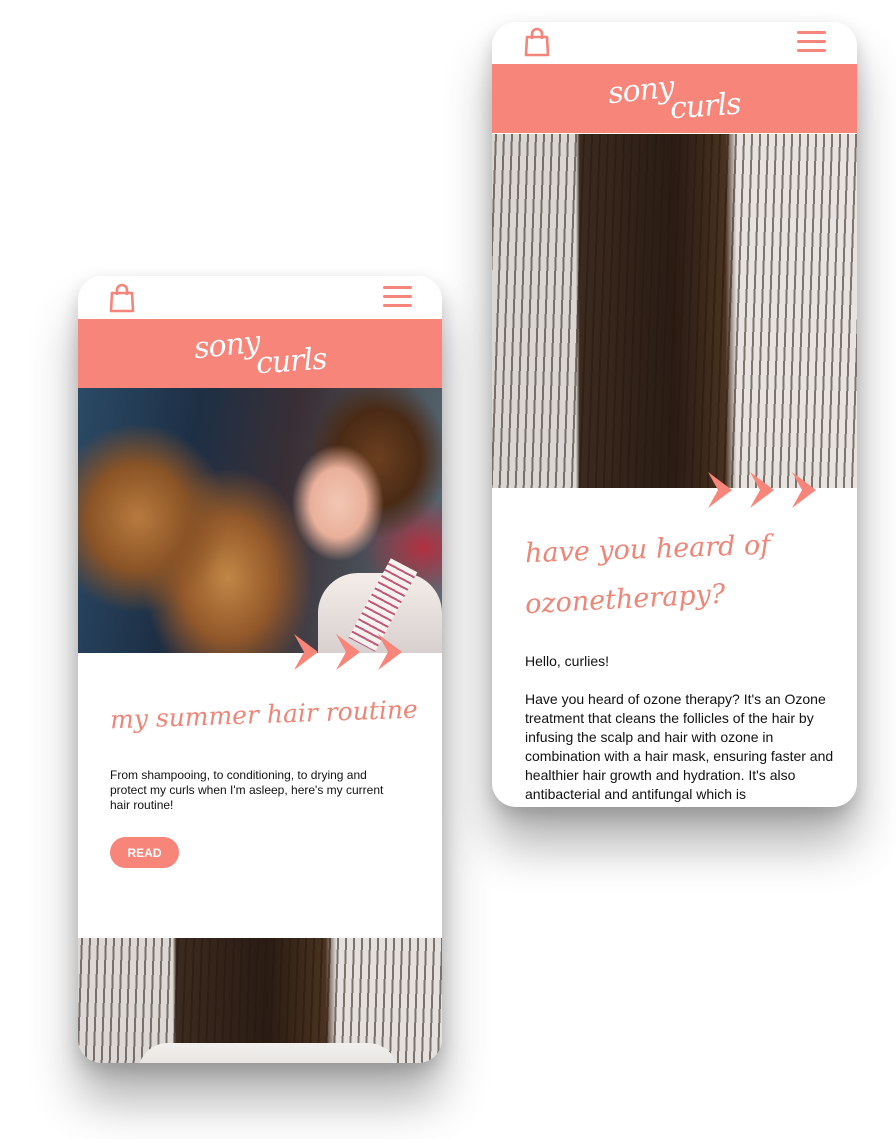 This screenshot has height=1139, width=896. What do you see at coordinates (260, 520) in the screenshot?
I see `curly-hair-portrait-photo` at bounding box center [260, 520].